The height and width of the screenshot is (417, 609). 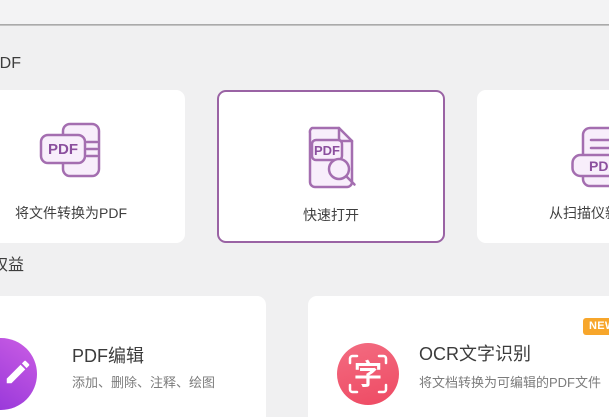 What do you see at coordinates (475, 354) in the screenshot?
I see `ocr-title: OCR文字识别` at bounding box center [475, 354].